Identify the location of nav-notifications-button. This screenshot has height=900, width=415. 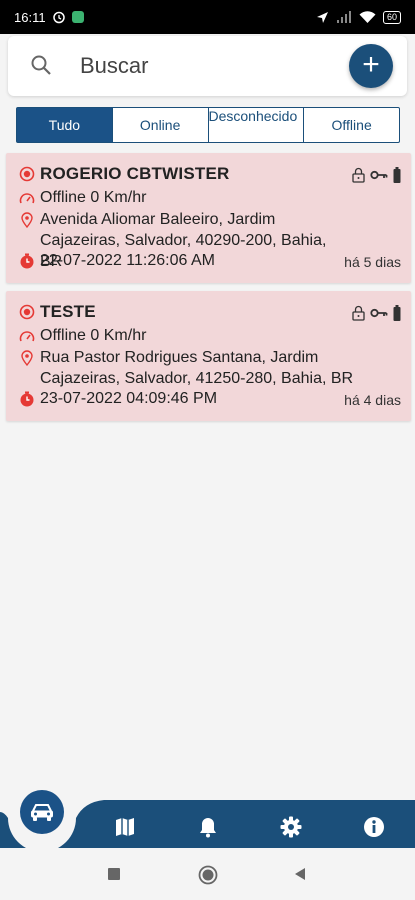
(208, 827).